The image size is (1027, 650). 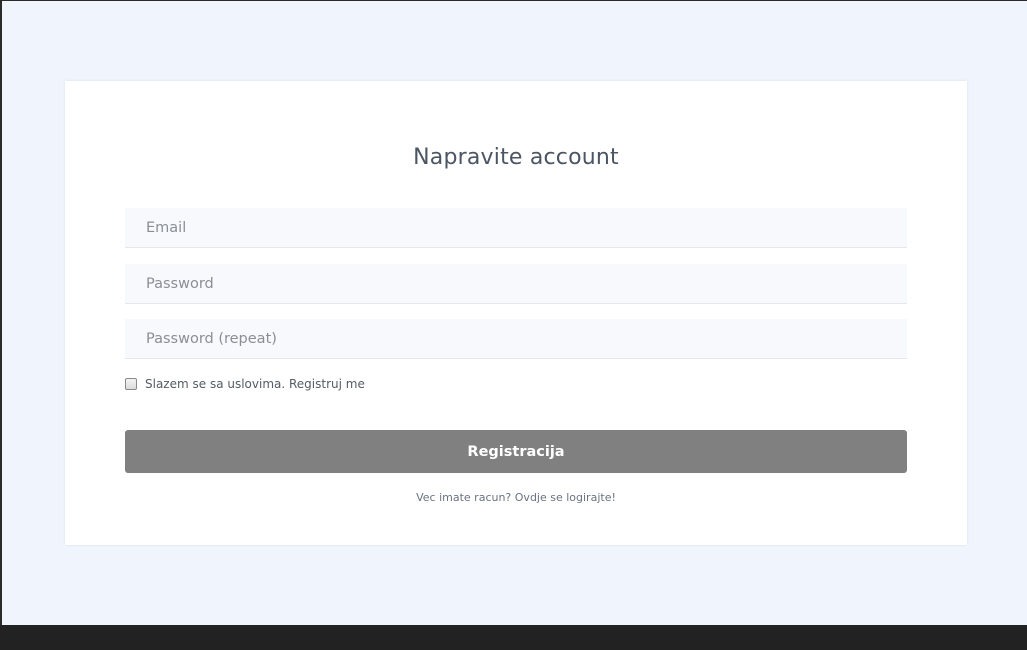 I want to click on password-field, so click(x=516, y=284).